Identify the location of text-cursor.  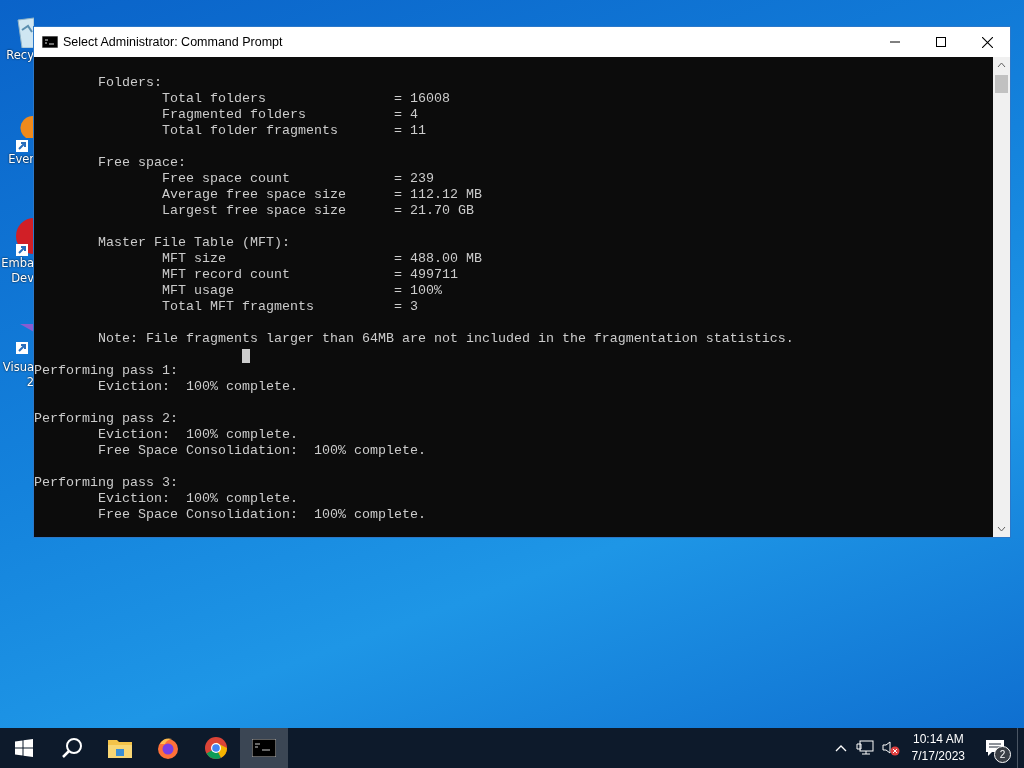
(246, 356).